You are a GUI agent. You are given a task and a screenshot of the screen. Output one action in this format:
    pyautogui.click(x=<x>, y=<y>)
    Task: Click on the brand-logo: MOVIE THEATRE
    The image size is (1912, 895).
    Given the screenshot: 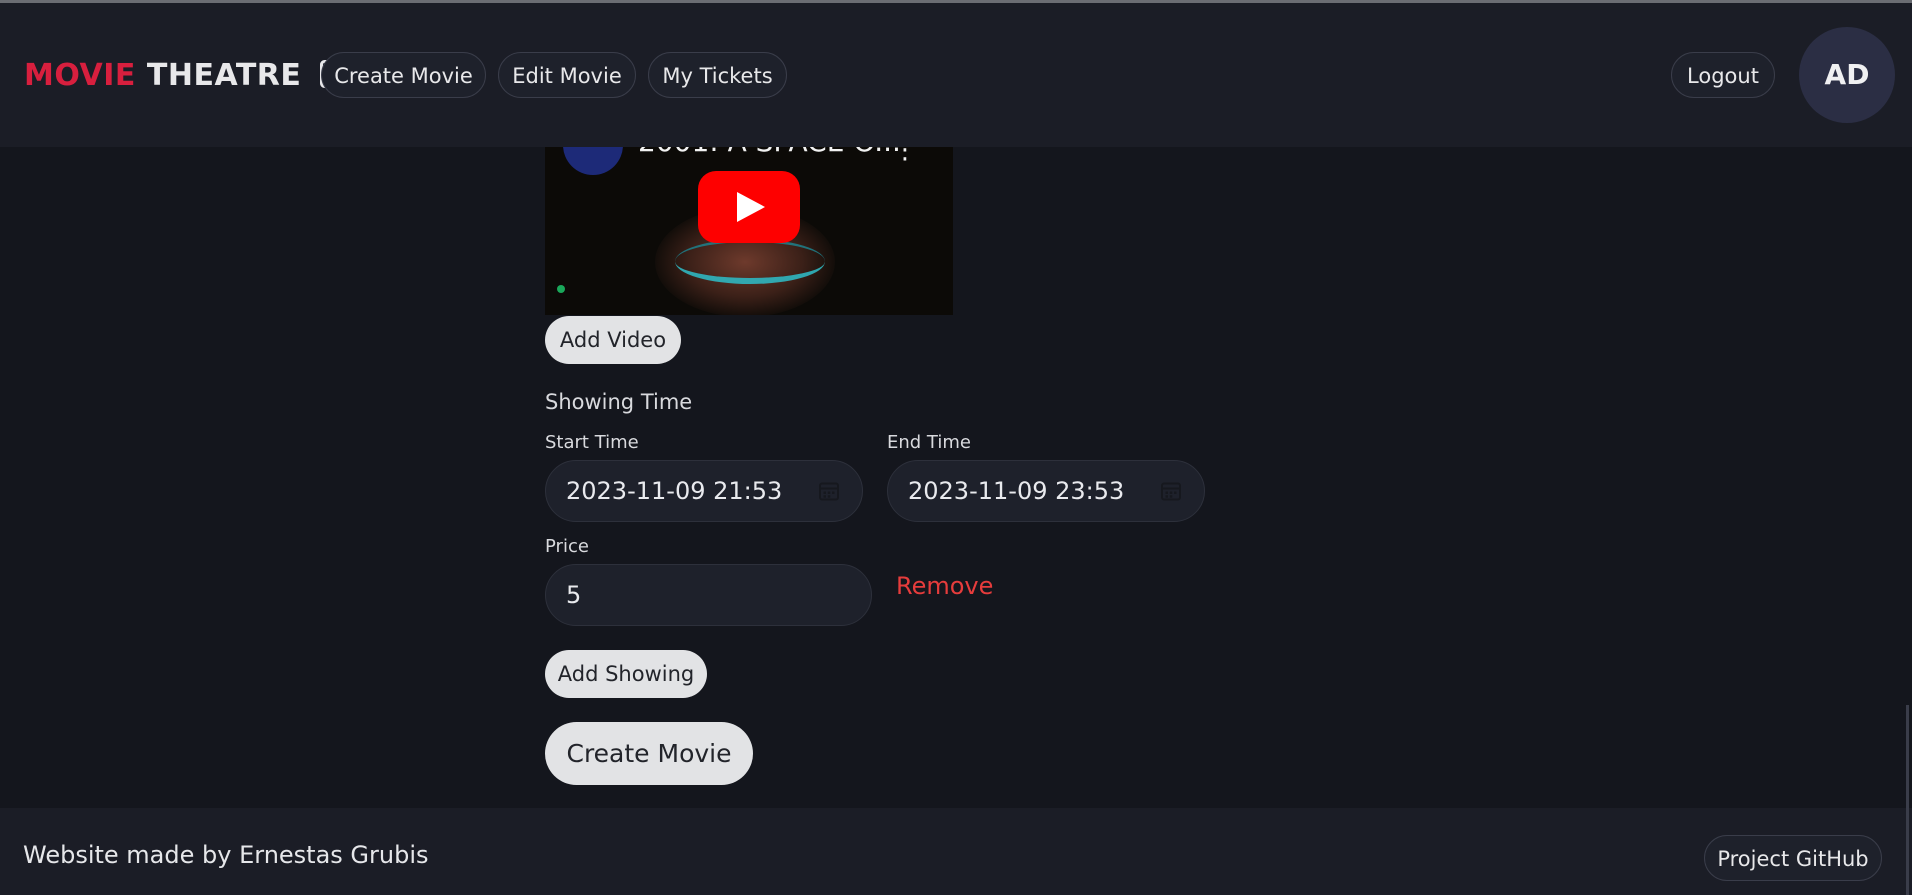 What is the action you would take?
    pyautogui.click(x=187, y=77)
    